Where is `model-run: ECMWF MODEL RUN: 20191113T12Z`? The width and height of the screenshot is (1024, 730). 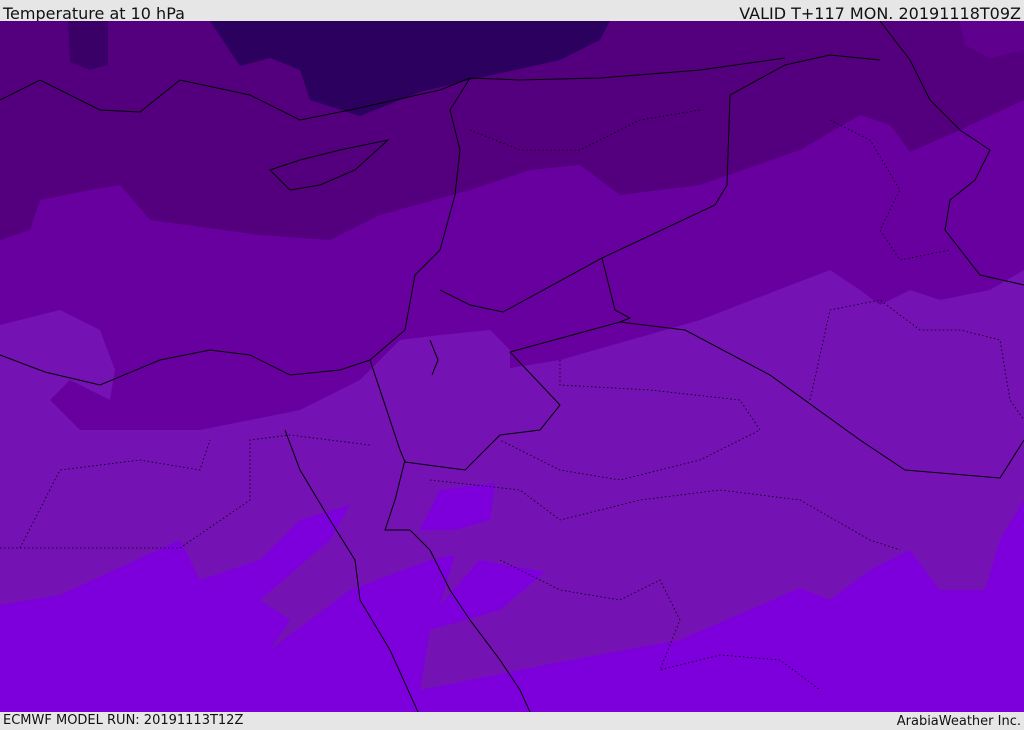 model-run: ECMWF MODEL RUN: 20191113T12Z is located at coordinates (123, 720).